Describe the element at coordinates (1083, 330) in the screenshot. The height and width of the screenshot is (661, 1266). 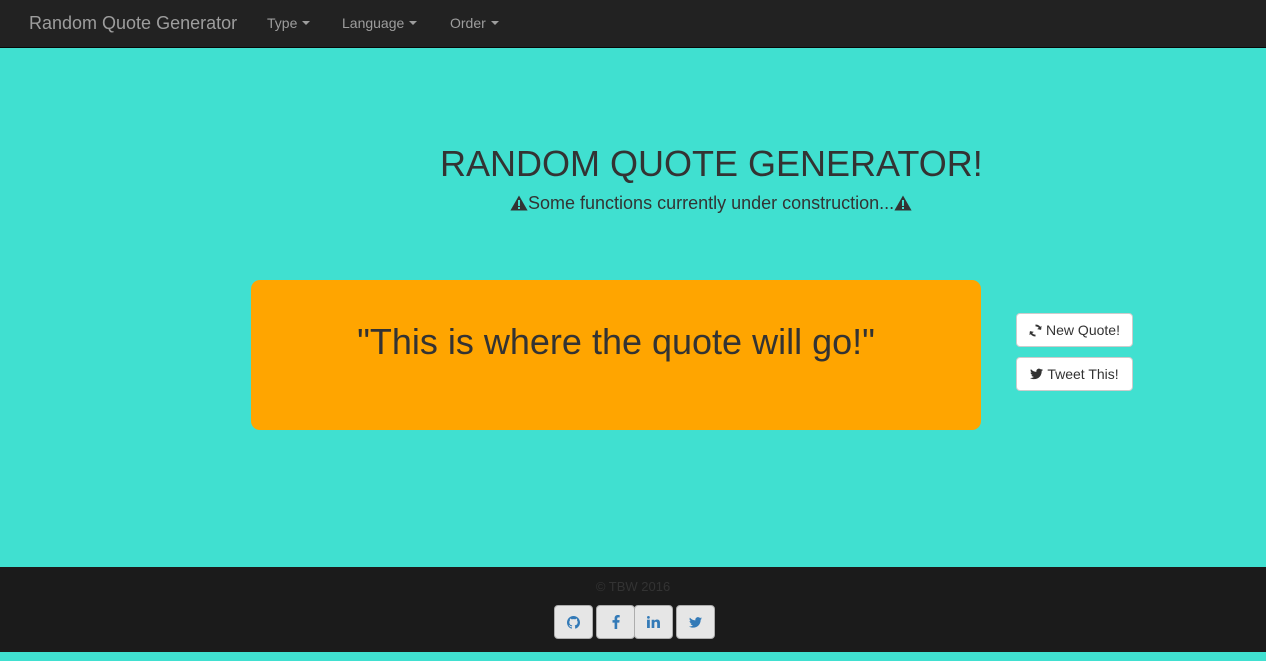
I see `new-quote-label: New Quote!` at that location.